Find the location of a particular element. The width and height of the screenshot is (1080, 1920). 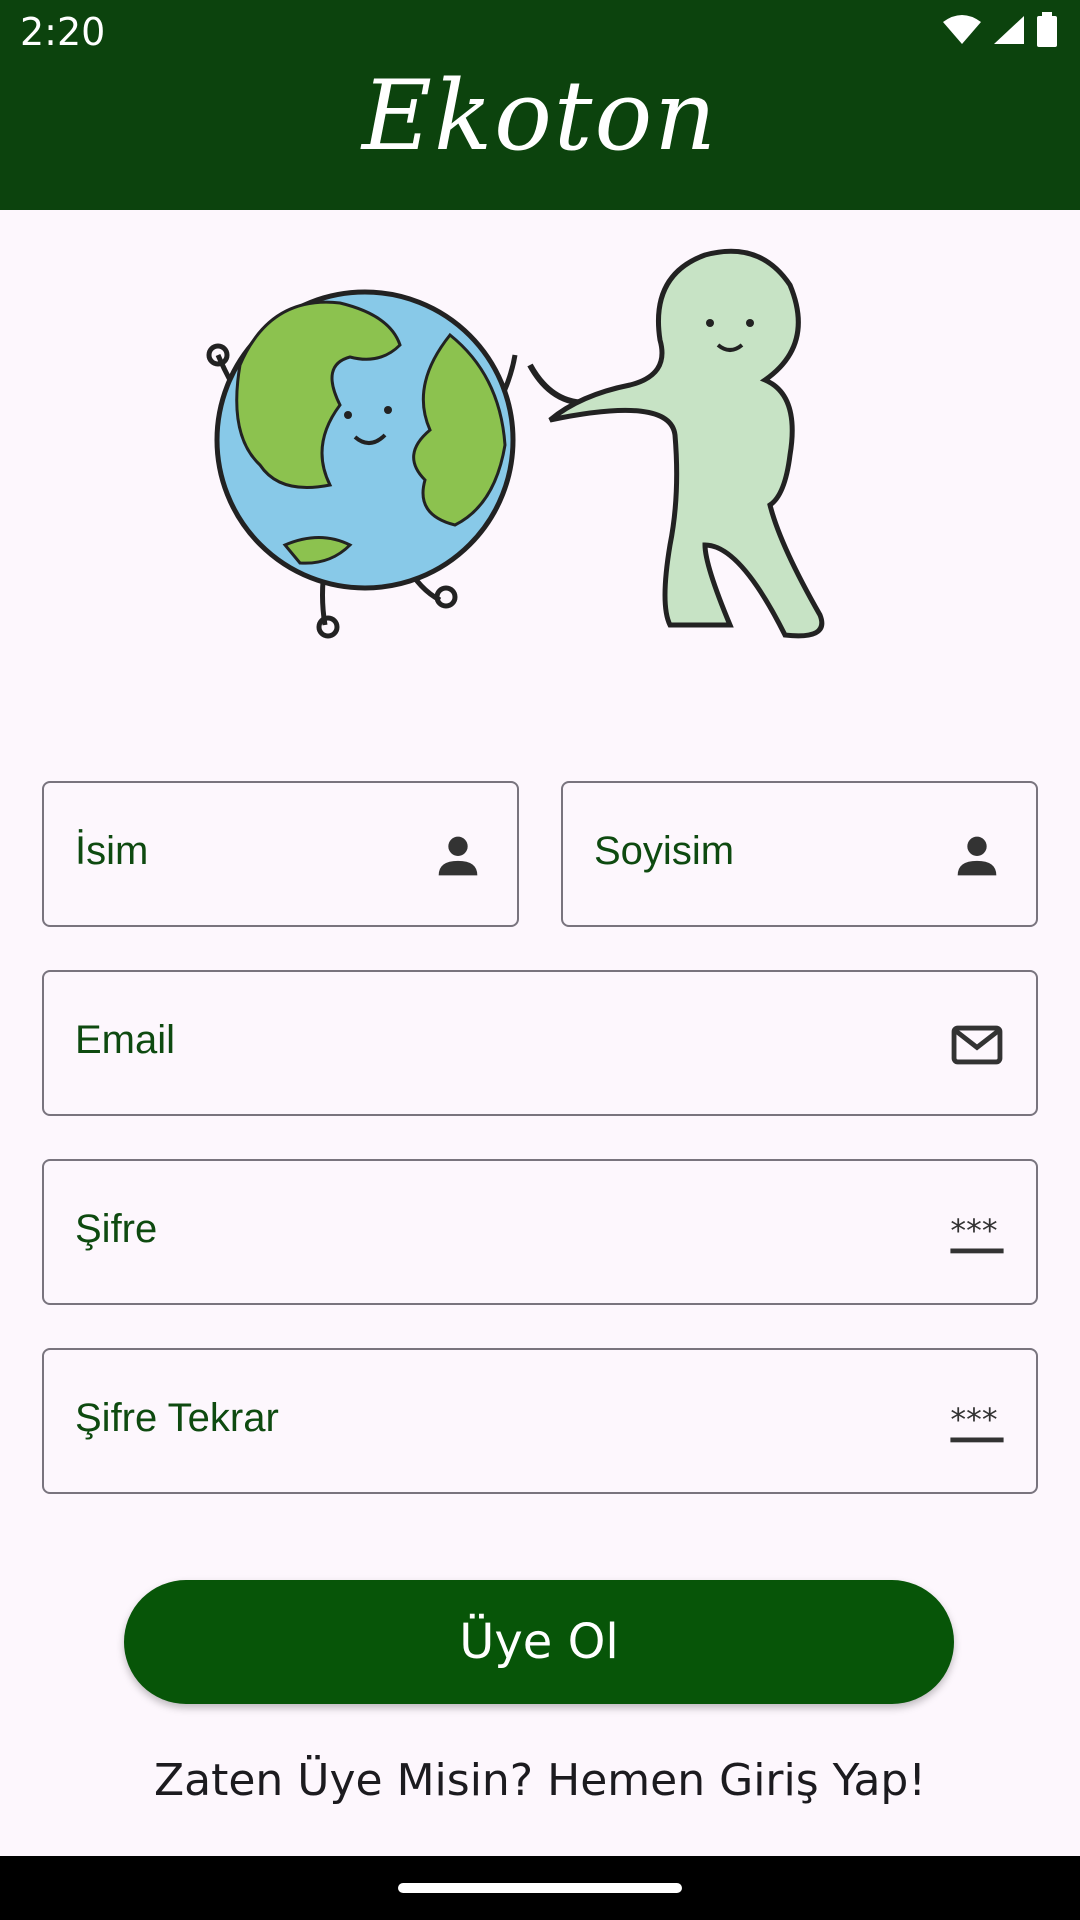

earth-and-friend-illustration is located at coordinates (515, 443).